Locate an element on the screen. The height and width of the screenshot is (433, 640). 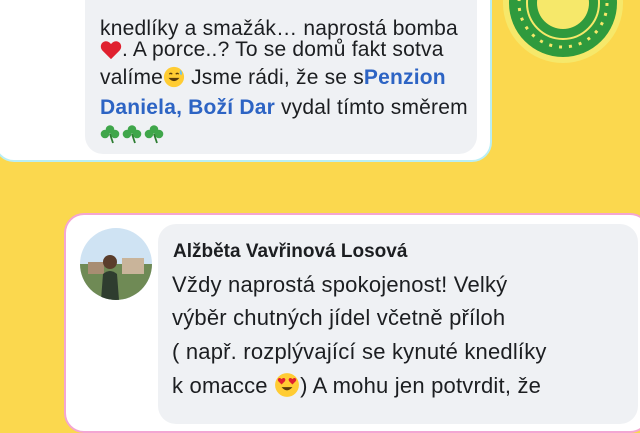
comment2-line-4-text: ) A mohu jen potvrdit, že is located at coordinates (421, 385).